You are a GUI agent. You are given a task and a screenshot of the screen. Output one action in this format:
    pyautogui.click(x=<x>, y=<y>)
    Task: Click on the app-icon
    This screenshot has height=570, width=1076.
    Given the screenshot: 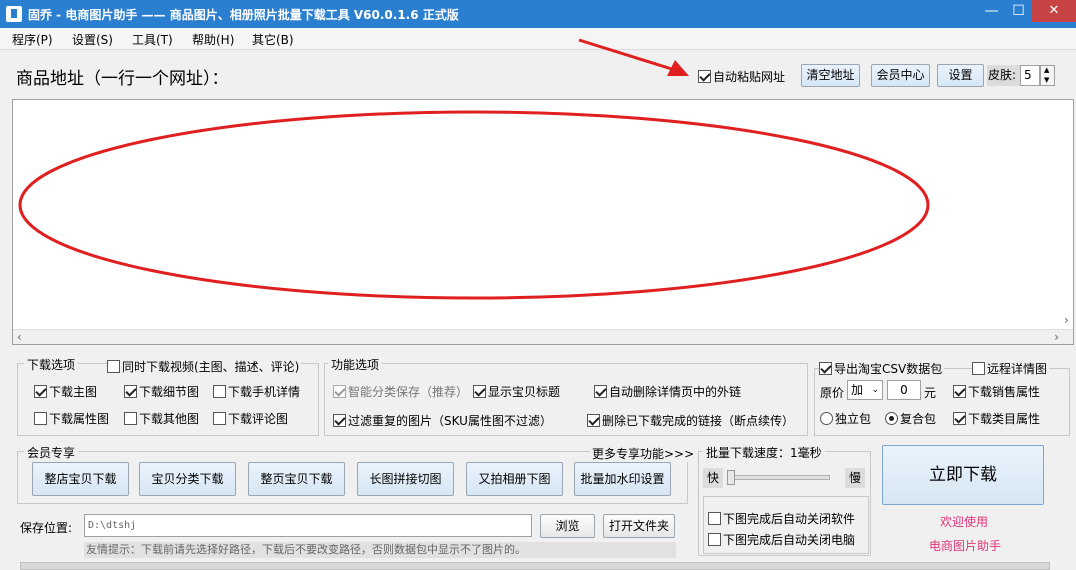 What is the action you would take?
    pyautogui.click(x=14, y=14)
    